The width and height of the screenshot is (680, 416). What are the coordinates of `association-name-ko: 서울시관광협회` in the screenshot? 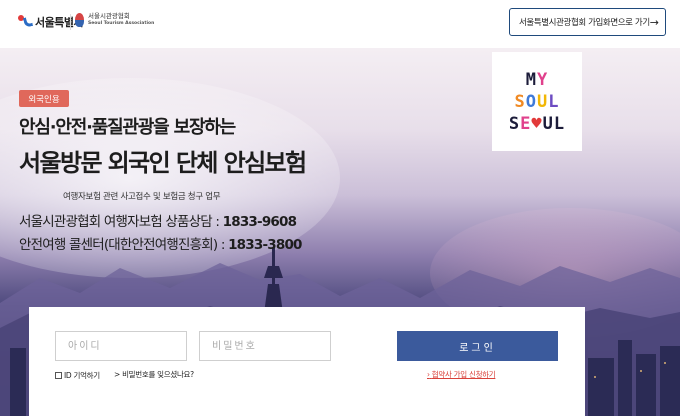 It's located at (109, 16).